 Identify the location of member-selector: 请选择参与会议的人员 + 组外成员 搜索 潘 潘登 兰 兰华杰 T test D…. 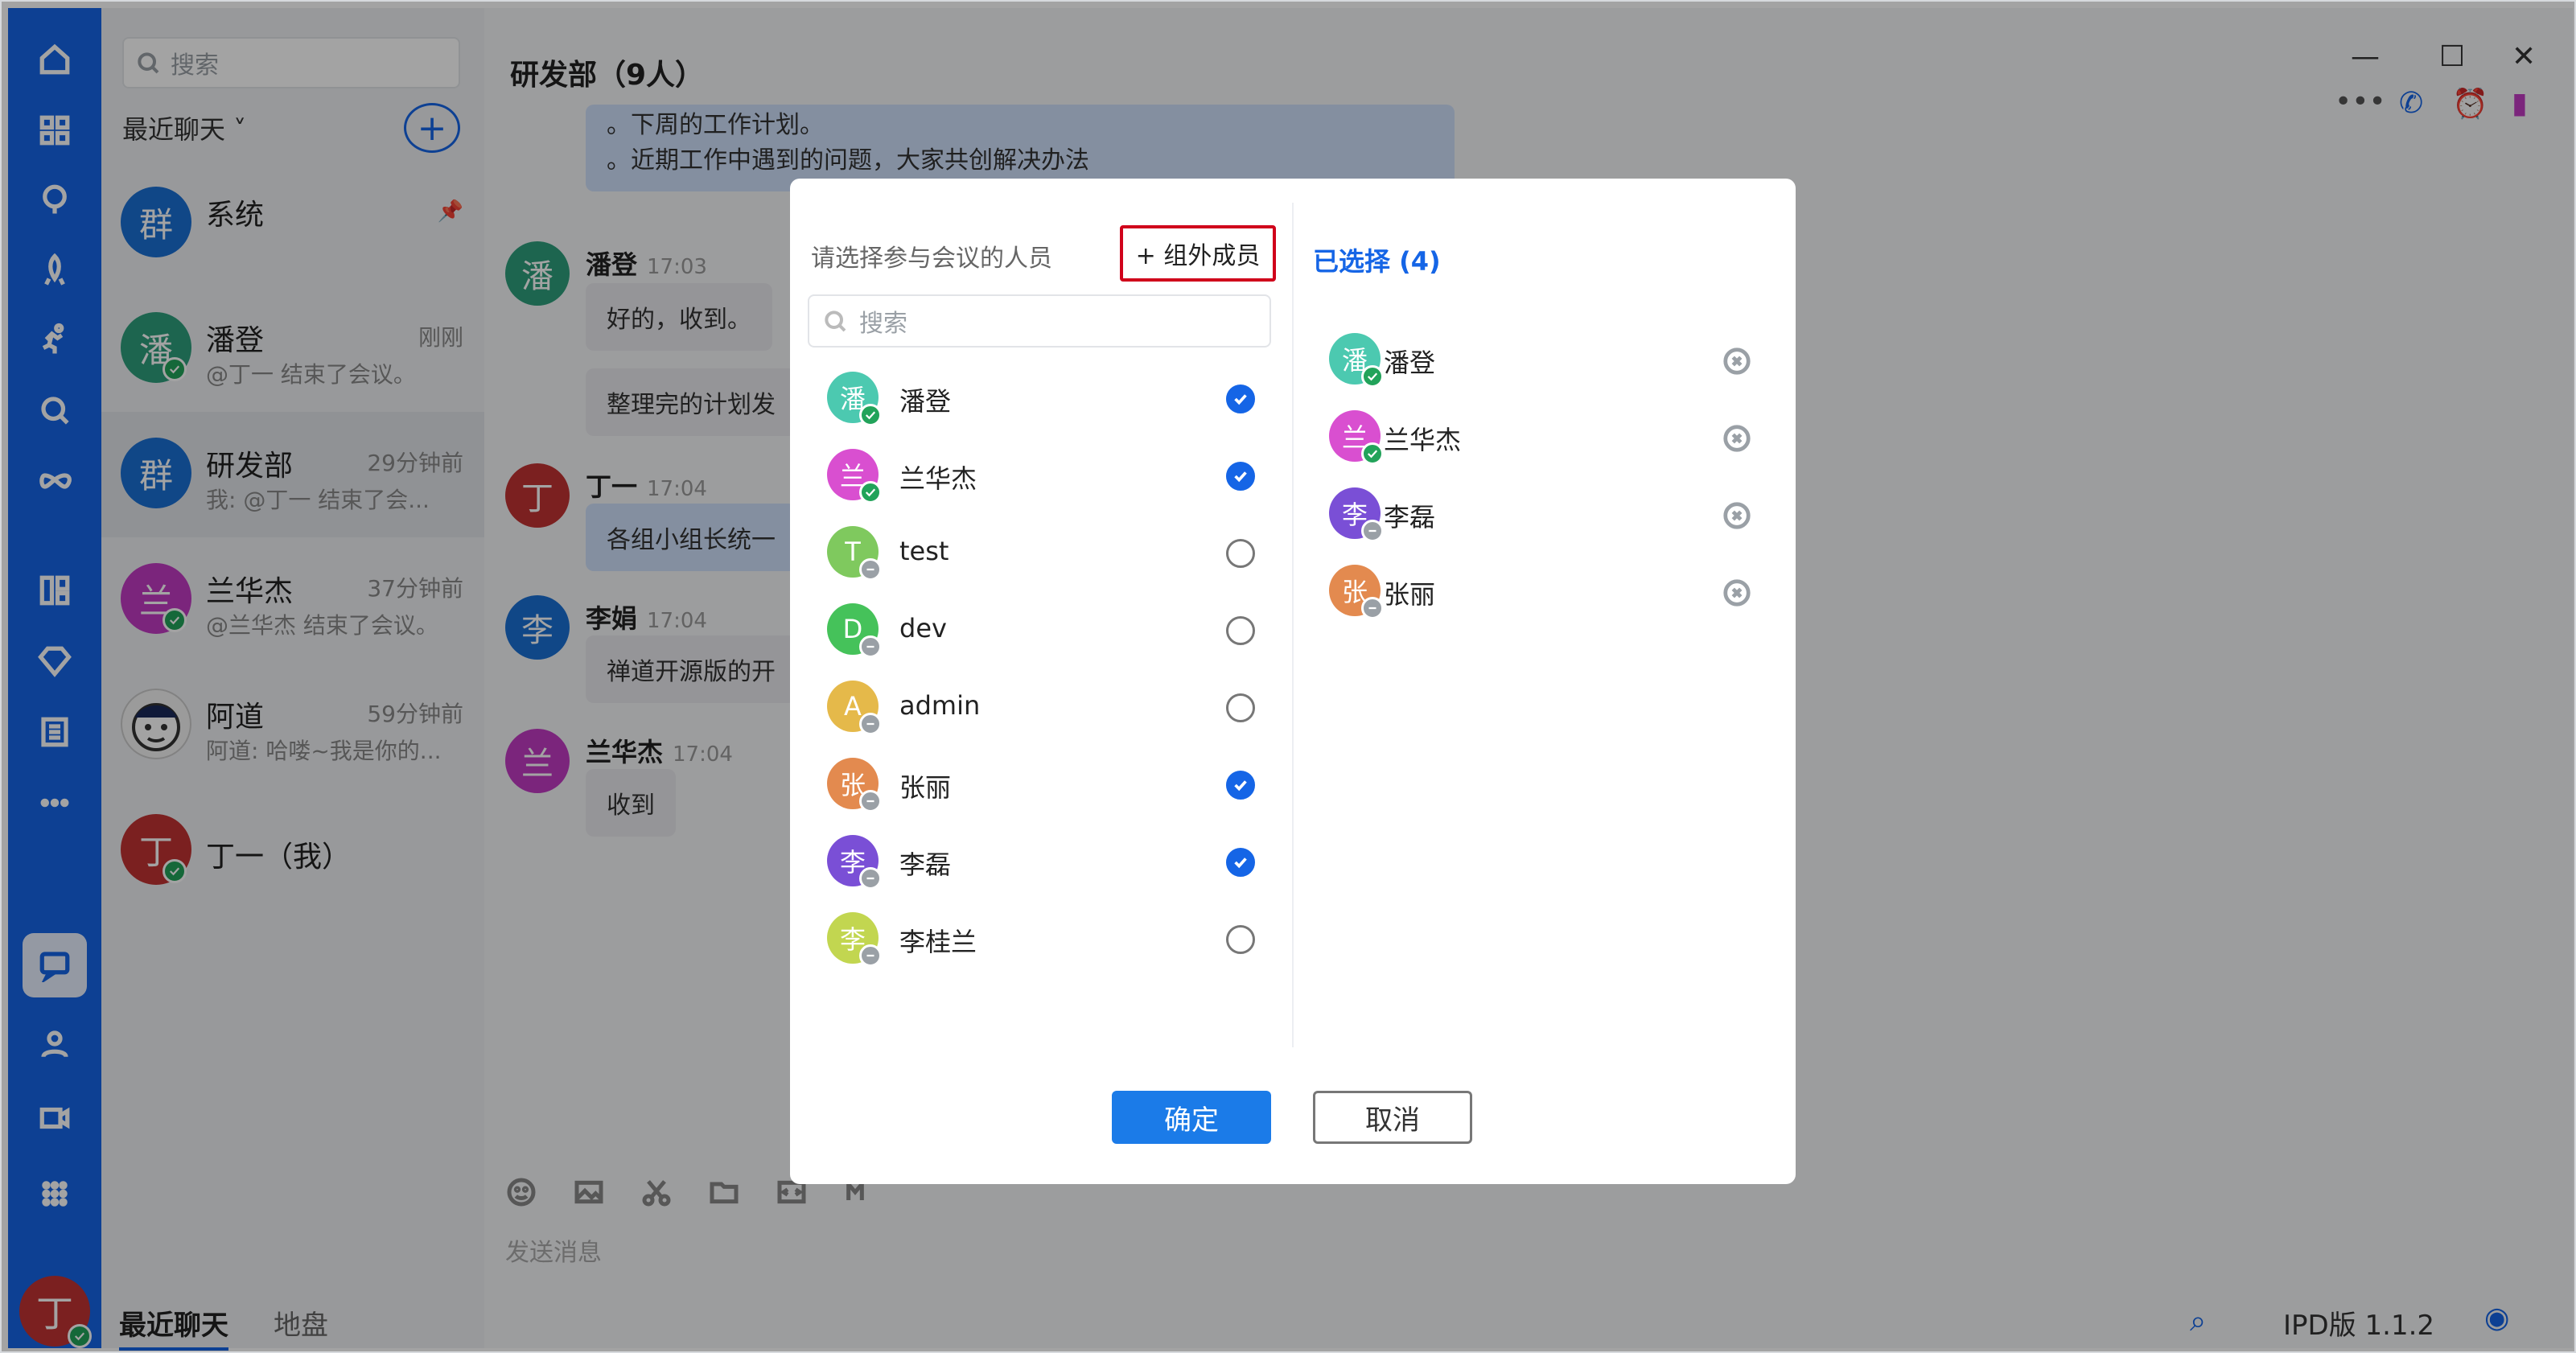
(1041, 613).